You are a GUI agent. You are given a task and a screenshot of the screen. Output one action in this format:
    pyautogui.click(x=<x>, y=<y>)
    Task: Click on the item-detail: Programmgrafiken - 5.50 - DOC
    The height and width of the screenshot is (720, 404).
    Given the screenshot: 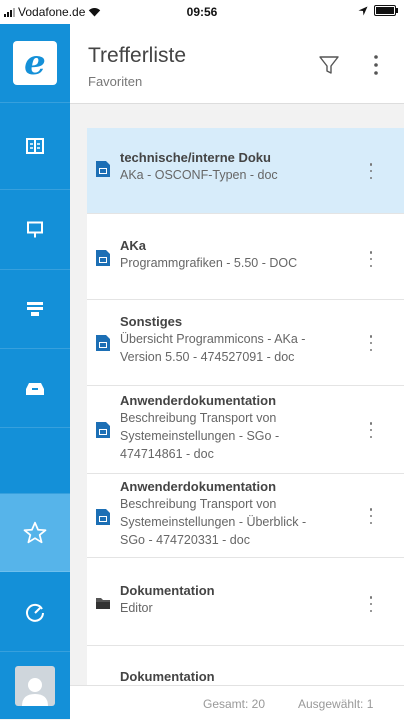 What is the action you would take?
    pyautogui.click(x=209, y=263)
    